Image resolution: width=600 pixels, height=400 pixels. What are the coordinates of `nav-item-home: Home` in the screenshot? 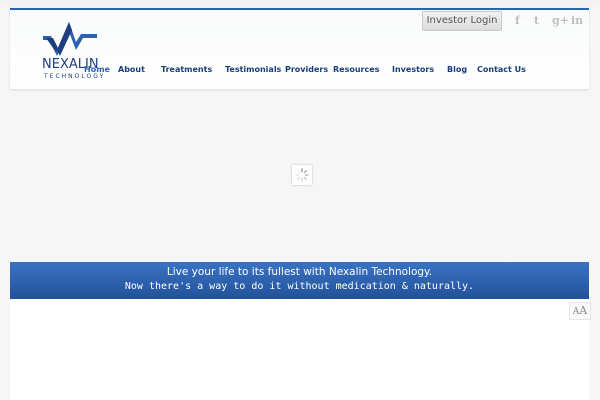 It's located at (97, 69).